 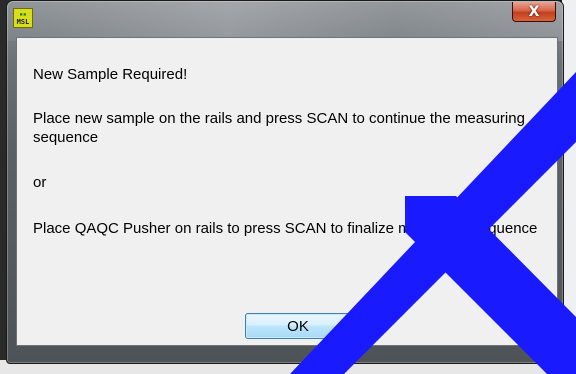 I want to click on close-button: X, so click(x=534, y=12).